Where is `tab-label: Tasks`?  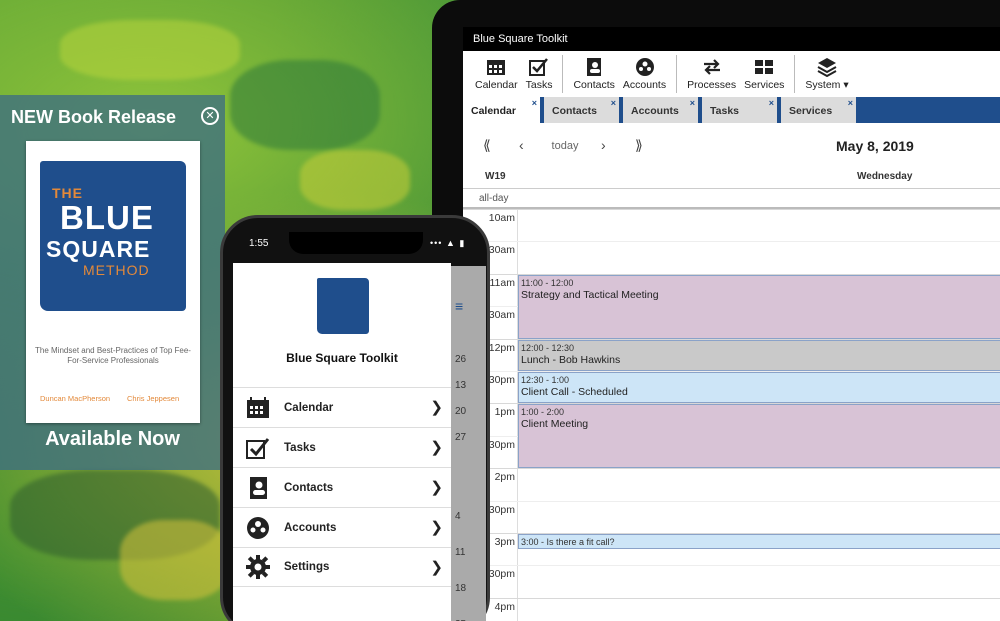 tab-label: Tasks is located at coordinates (724, 111).